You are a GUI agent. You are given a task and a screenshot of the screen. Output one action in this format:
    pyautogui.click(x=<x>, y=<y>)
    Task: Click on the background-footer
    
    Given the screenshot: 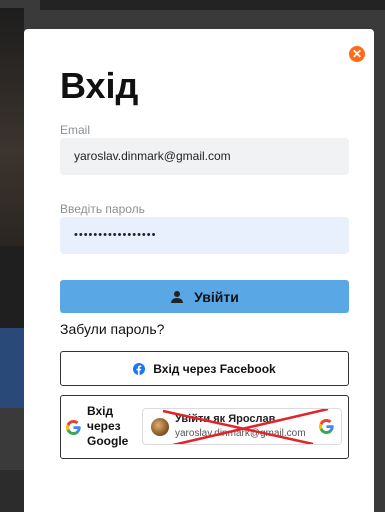 What is the action you would take?
    pyautogui.click(x=12, y=491)
    